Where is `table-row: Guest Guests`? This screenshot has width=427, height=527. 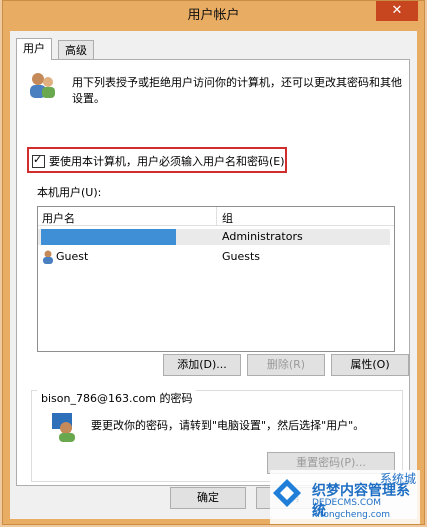 table-row: Guest Guests is located at coordinates (214, 257).